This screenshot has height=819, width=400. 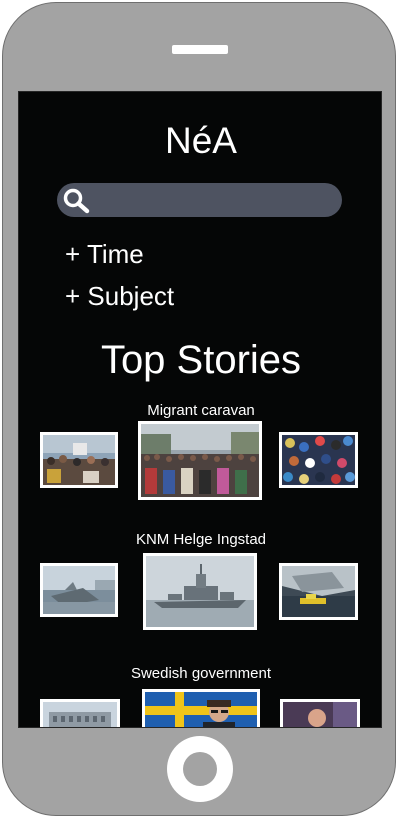 I want to click on app-title: NéA, so click(x=201, y=140).